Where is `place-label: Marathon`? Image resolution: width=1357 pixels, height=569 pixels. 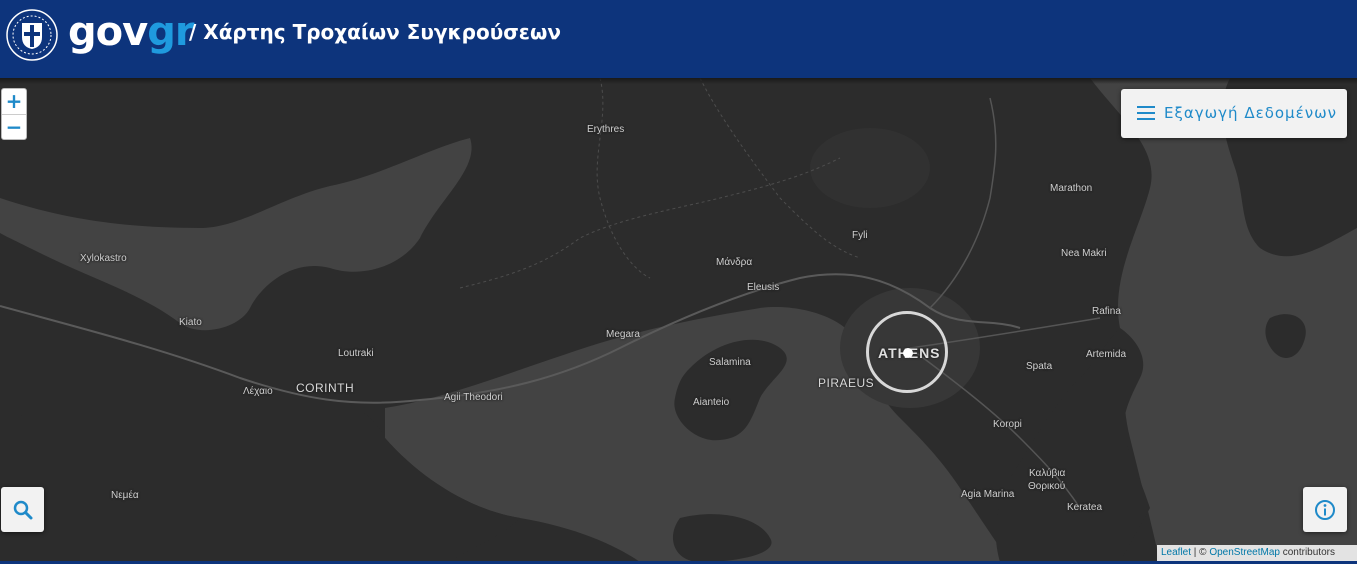
place-label: Marathon is located at coordinates (1071, 188).